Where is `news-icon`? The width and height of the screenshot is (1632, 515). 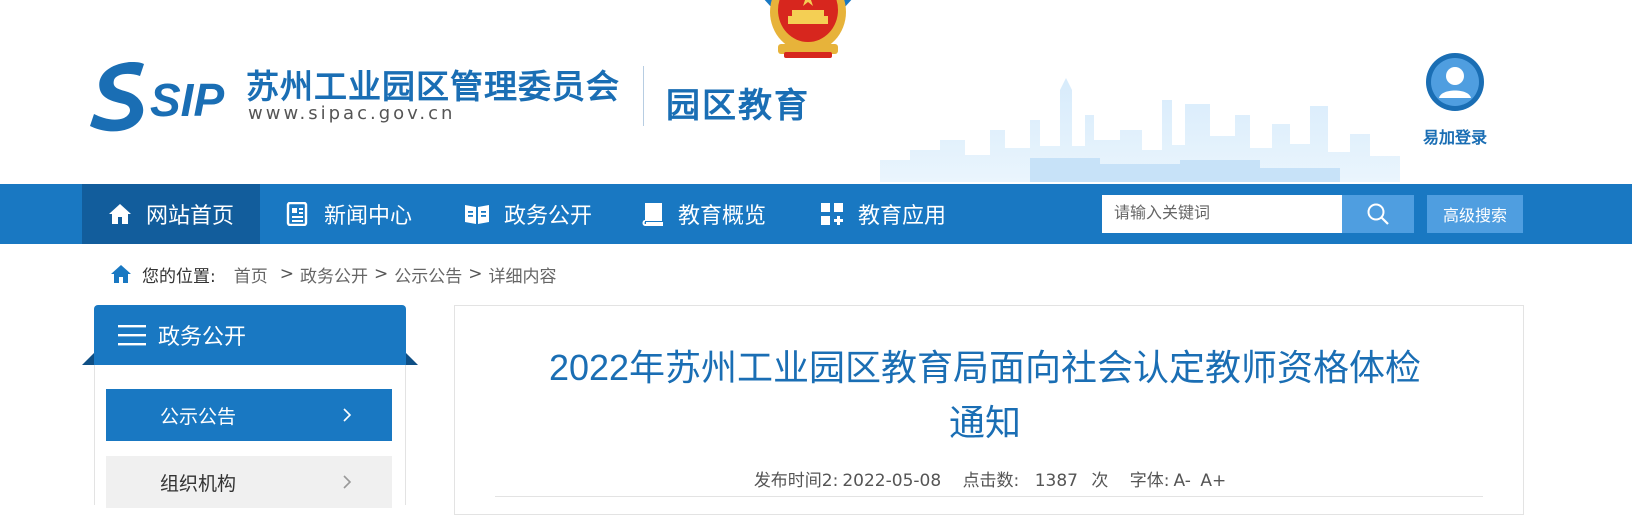
news-icon is located at coordinates (297, 214).